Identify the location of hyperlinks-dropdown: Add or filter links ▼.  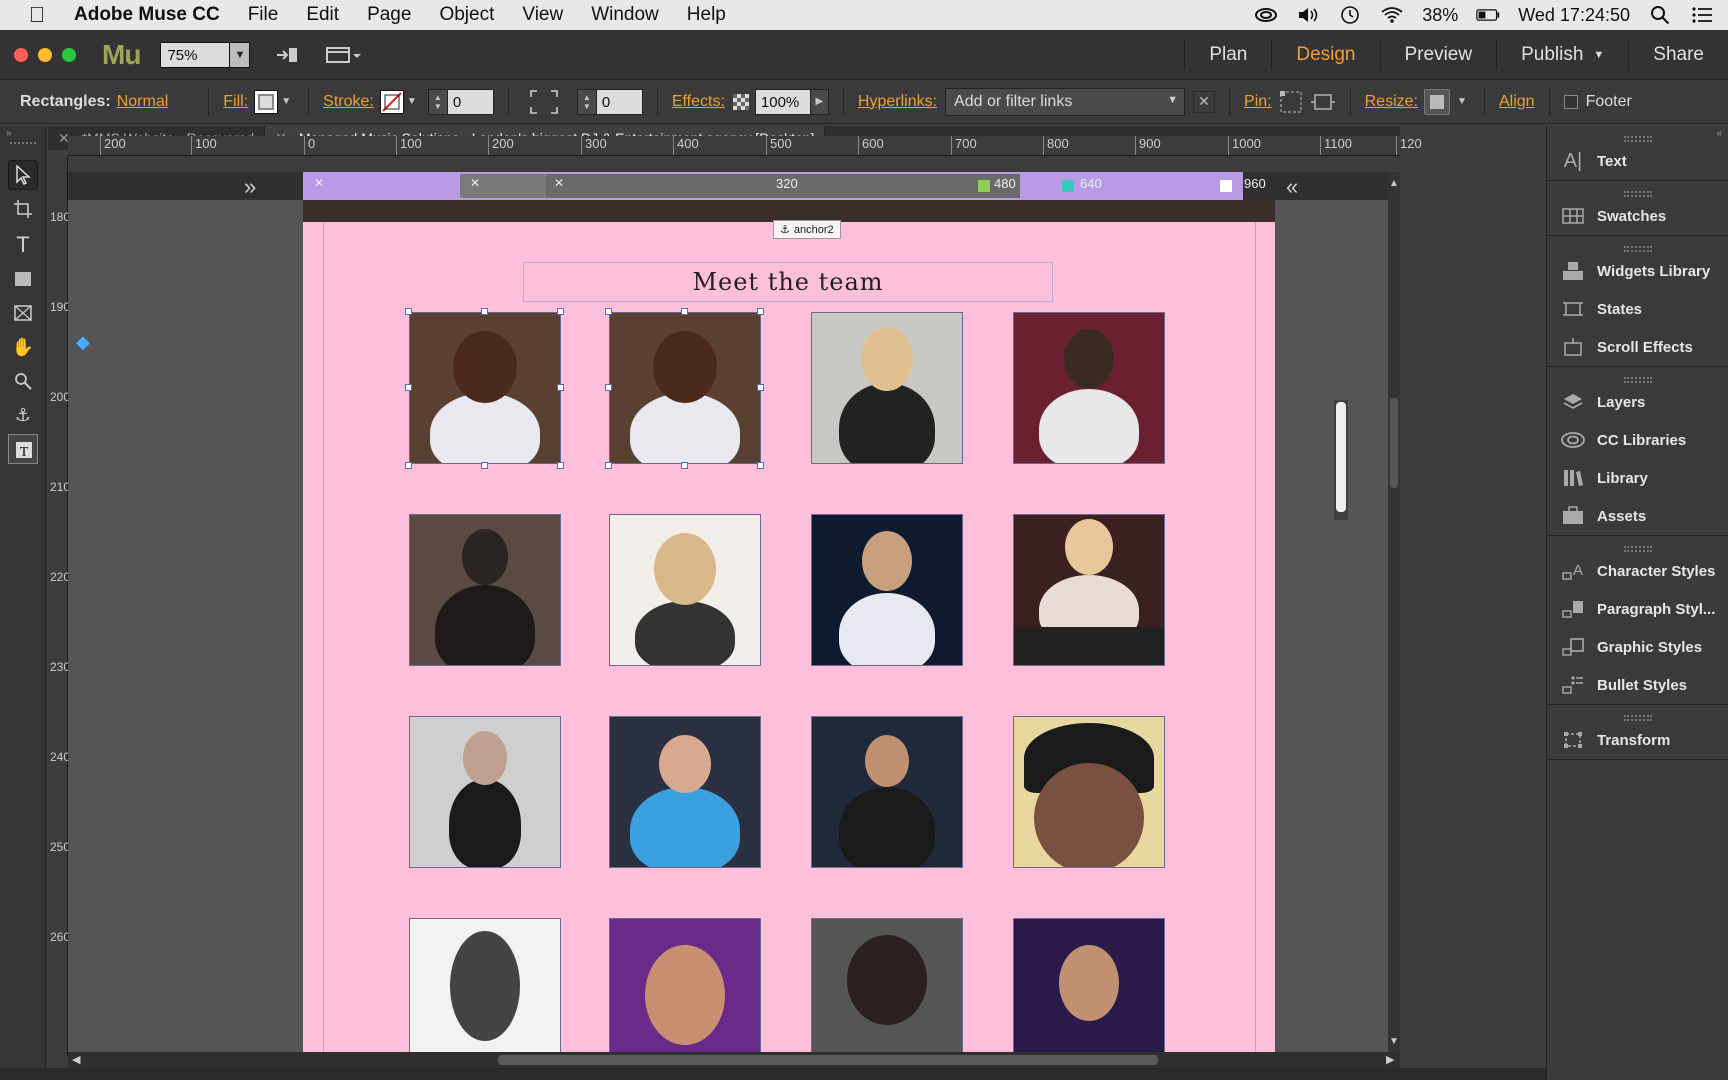
(1065, 101).